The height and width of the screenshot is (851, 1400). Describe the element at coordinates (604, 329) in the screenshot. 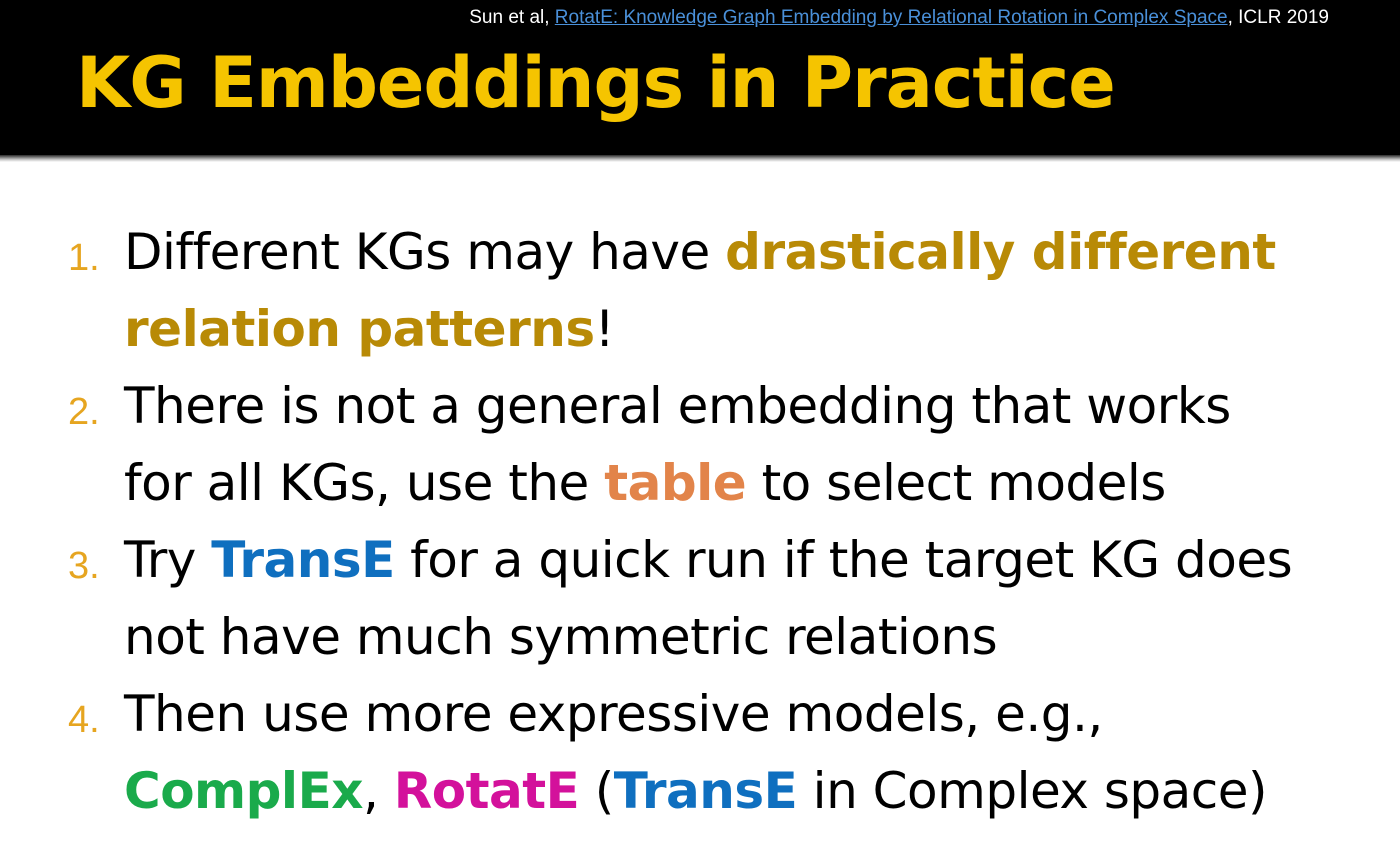

I see `item-text: !` at that location.